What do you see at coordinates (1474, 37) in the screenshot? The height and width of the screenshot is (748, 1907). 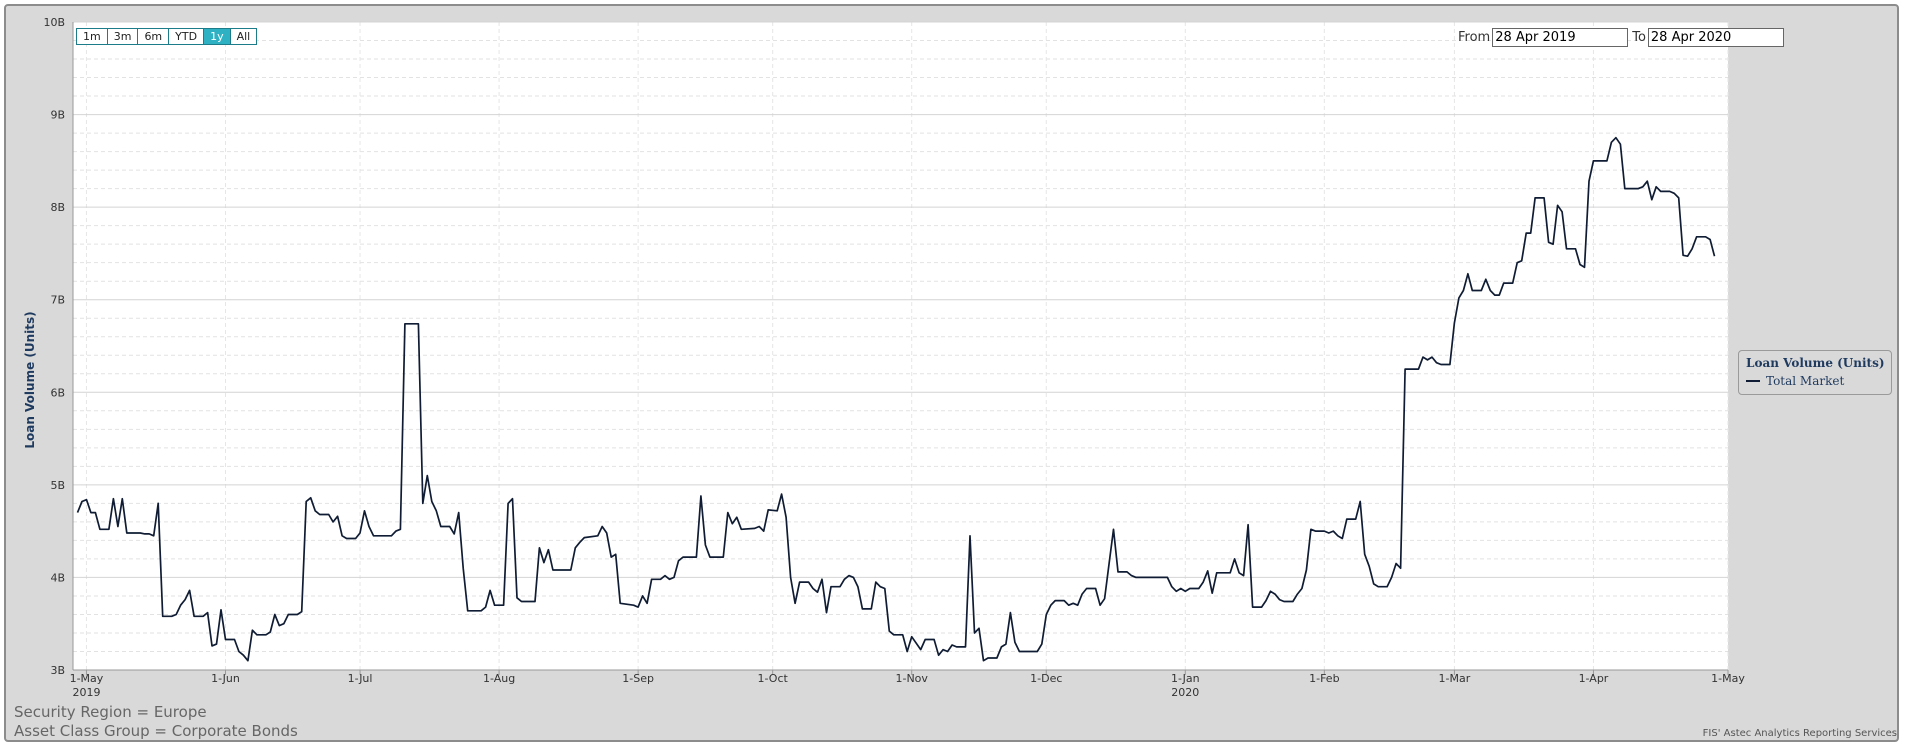 I see `from-label: From` at bounding box center [1474, 37].